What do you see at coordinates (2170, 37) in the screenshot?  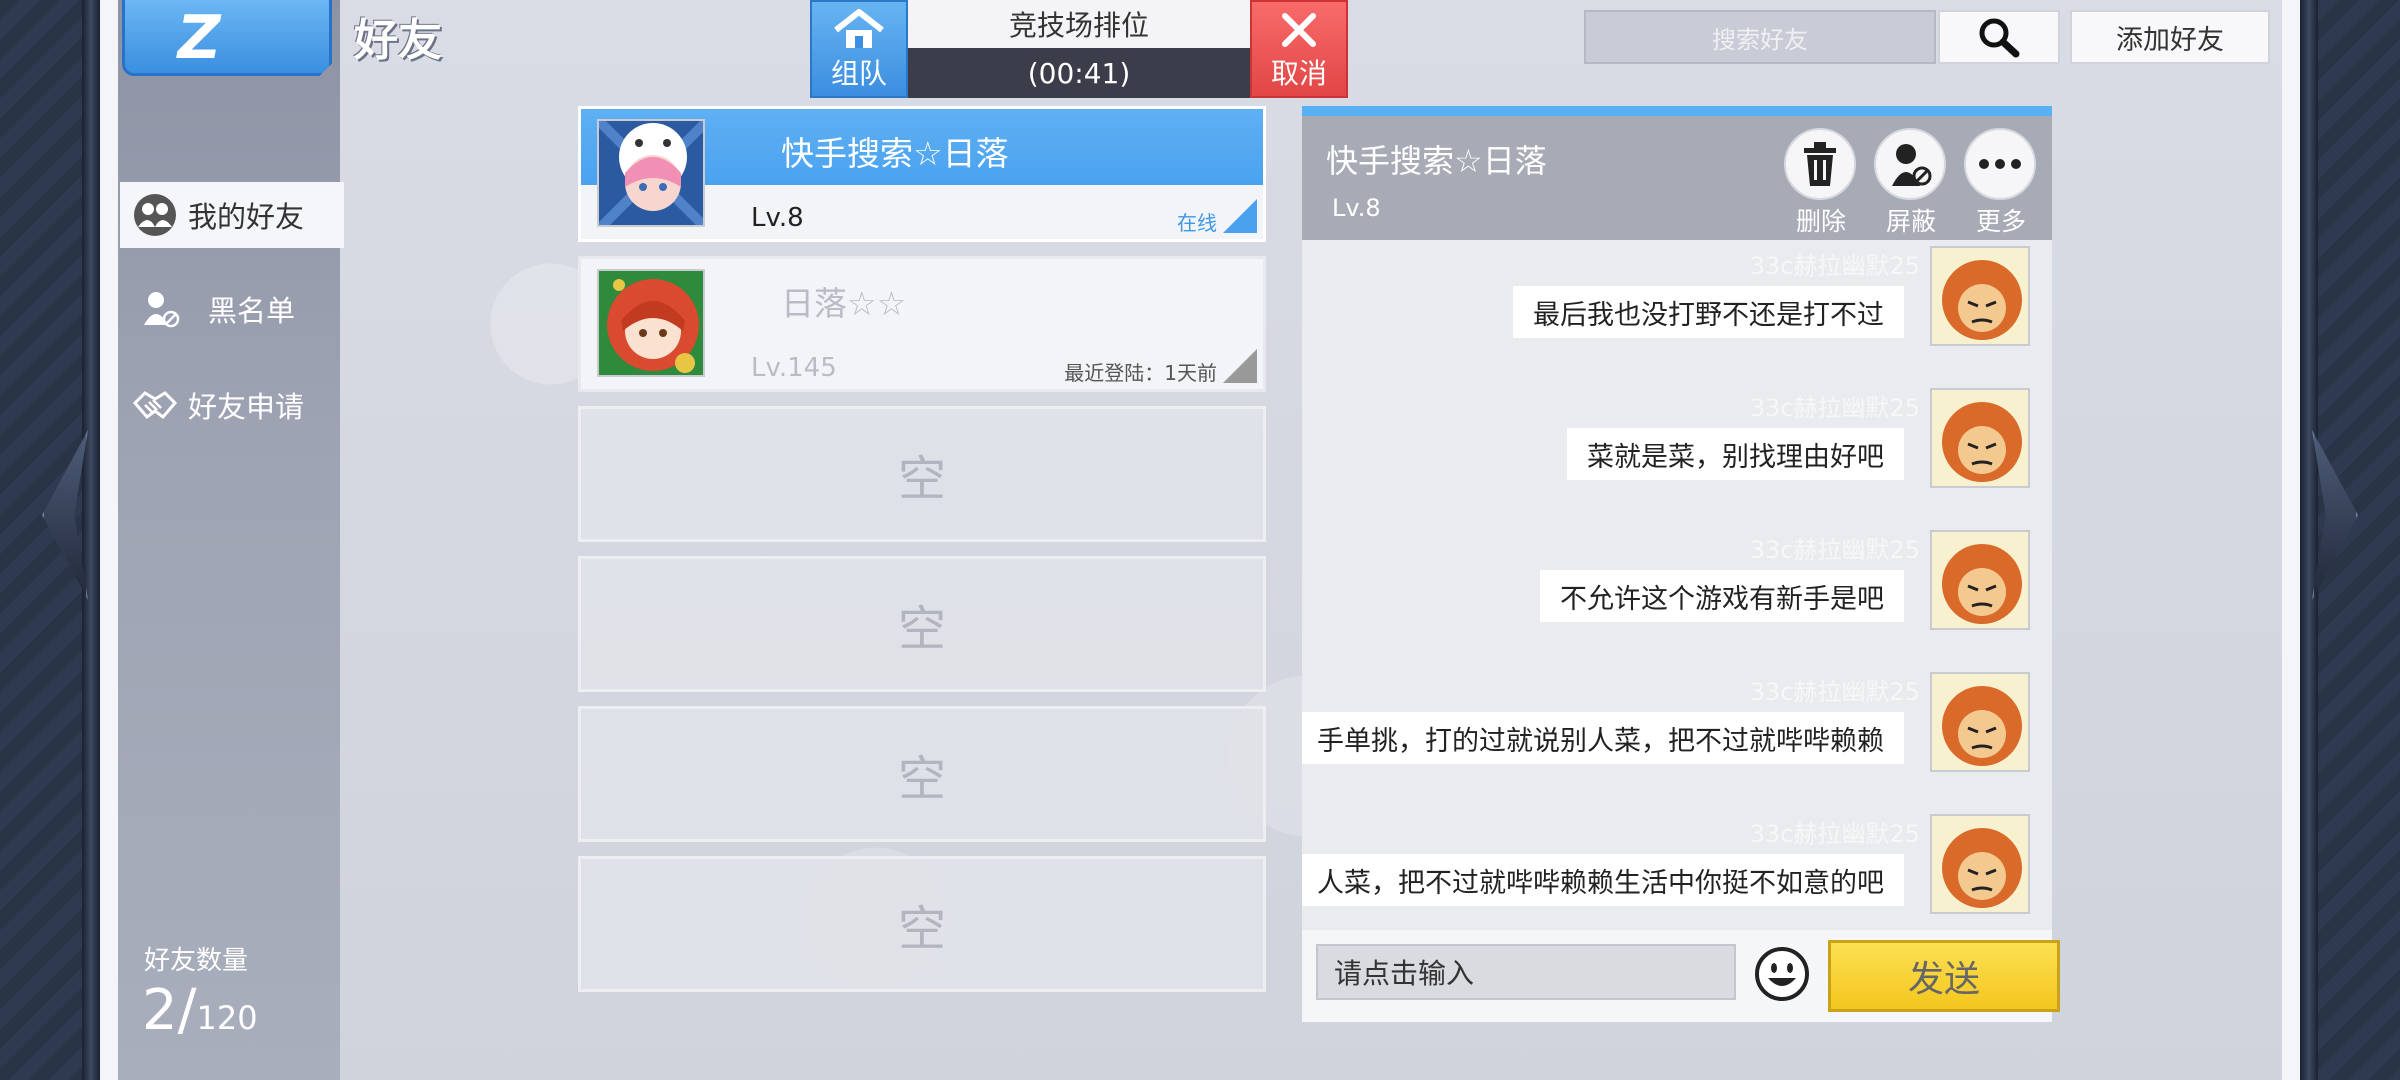 I see `add-friend-button: 添加好友` at bounding box center [2170, 37].